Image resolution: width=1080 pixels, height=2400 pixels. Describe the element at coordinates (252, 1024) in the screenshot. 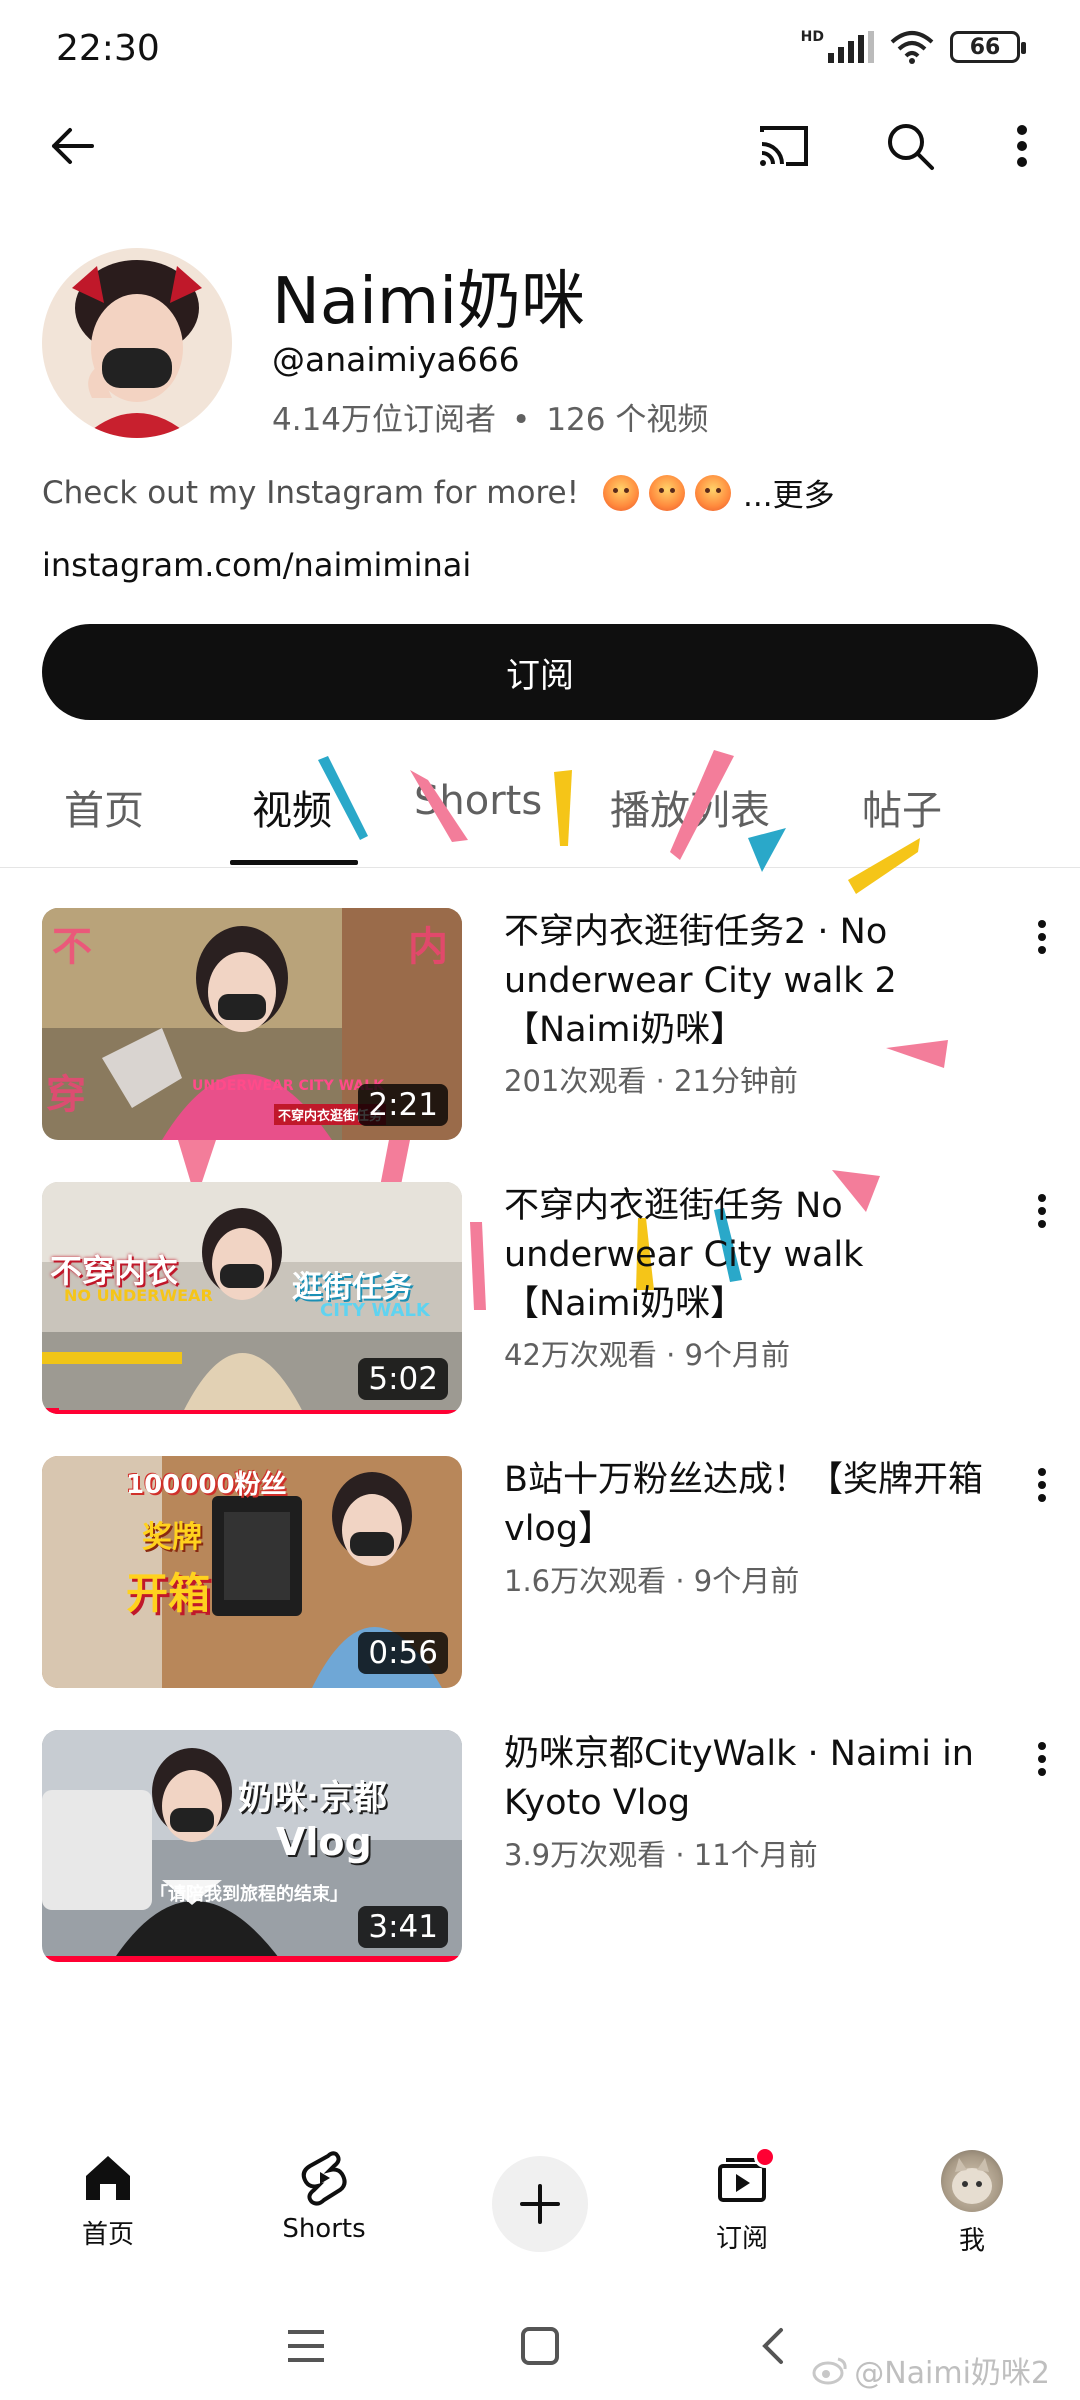

I see `video-thumbnail: 不 内 穿 UNDERWEAR CITY WALK 不穿内衣逛街任务 2:21` at that location.